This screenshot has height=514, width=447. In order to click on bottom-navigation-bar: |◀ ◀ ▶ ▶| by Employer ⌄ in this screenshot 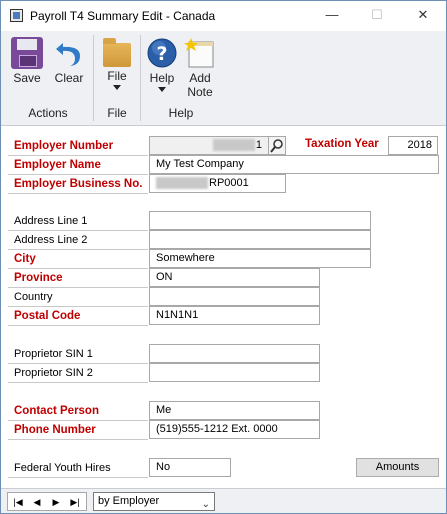, I will do `click(223, 500)`.